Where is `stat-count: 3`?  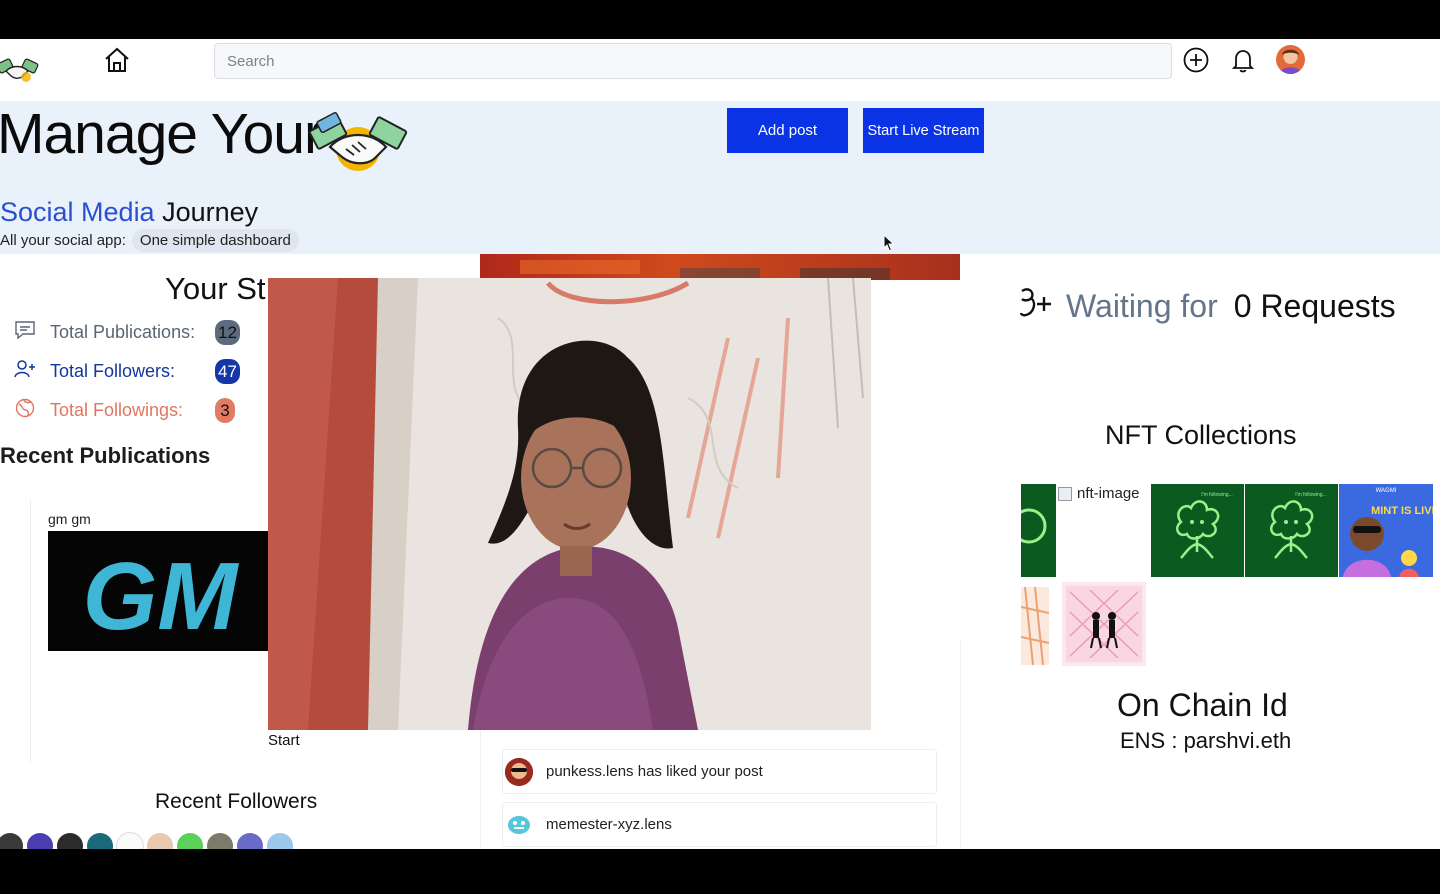 stat-count: 3 is located at coordinates (225, 410).